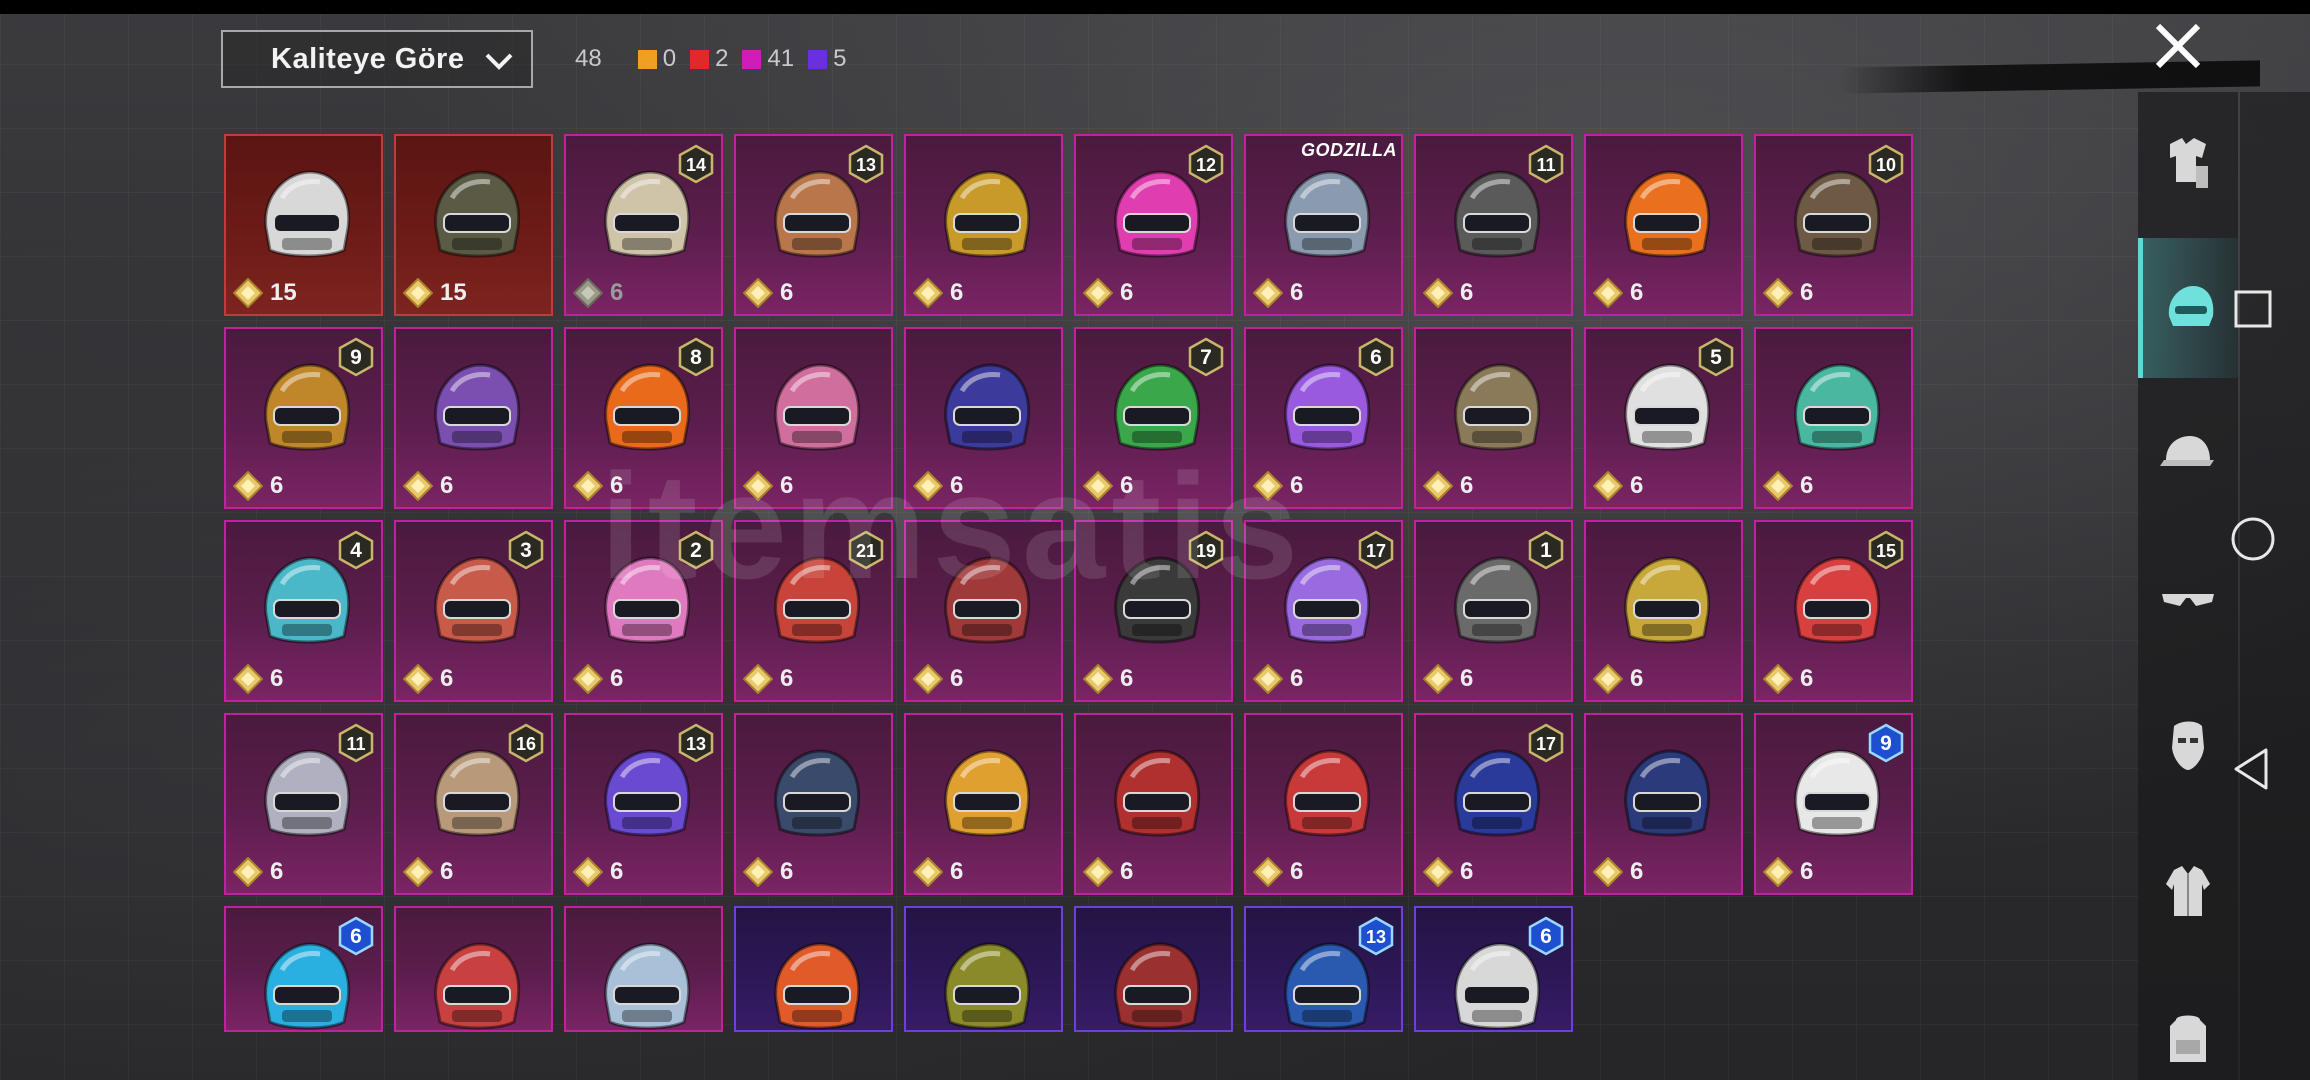 Image resolution: width=2310 pixels, height=1080 pixels. Describe the element at coordinates (2253, 539) in the screenshot. I see `home-icon` at that location.